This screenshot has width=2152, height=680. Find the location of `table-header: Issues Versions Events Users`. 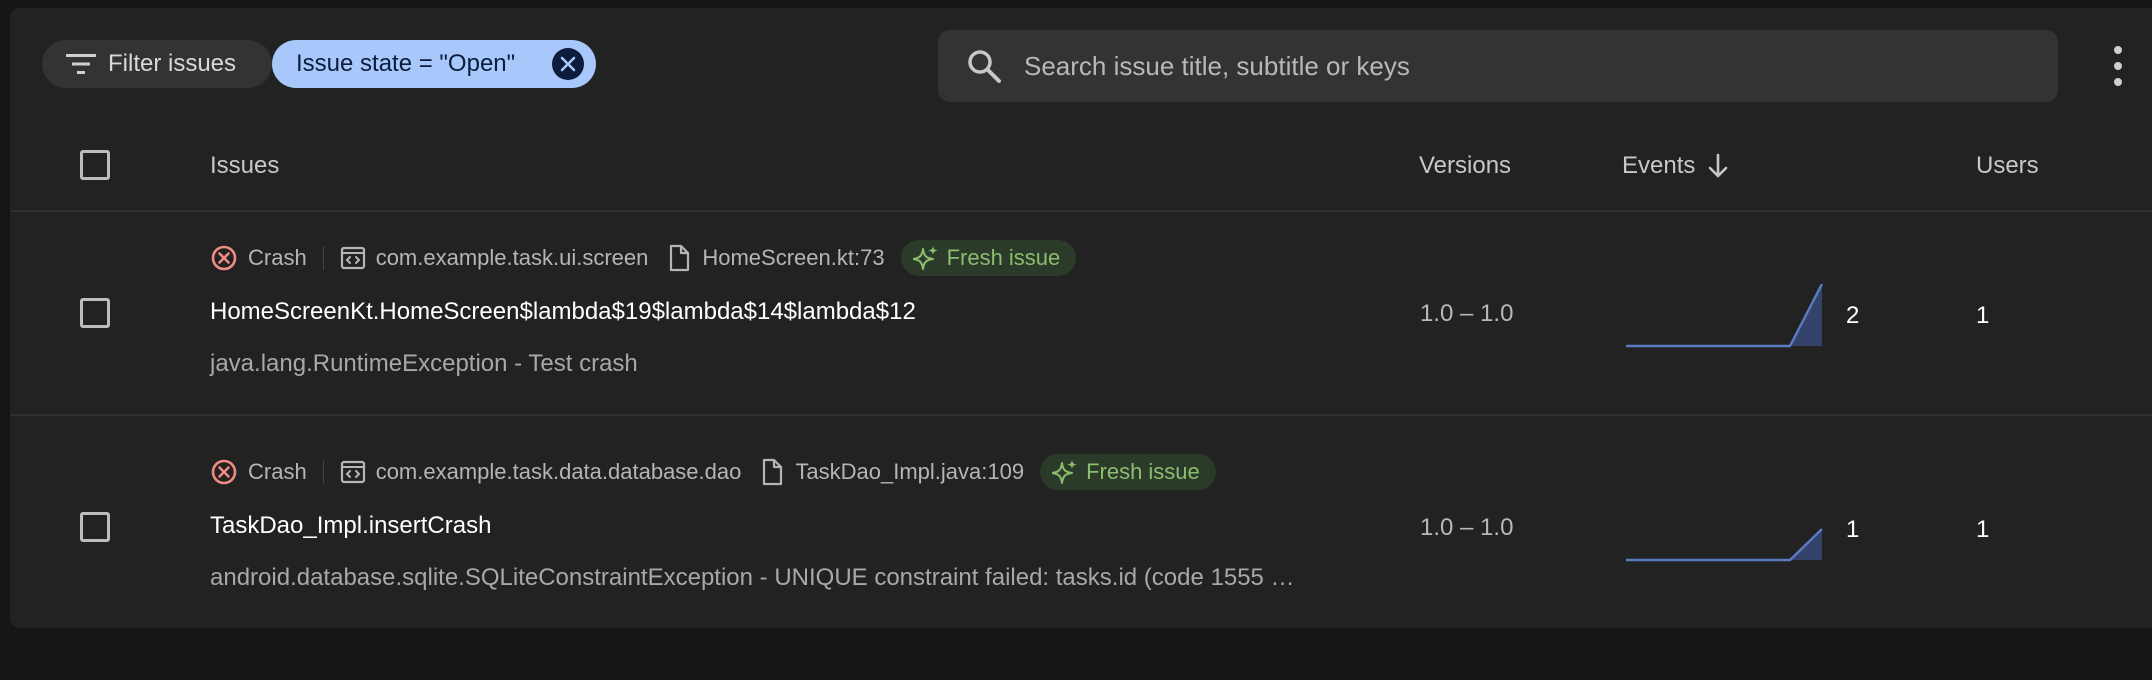

table-header: Issues Versions Events Users is located at coordinates (1081, 166).